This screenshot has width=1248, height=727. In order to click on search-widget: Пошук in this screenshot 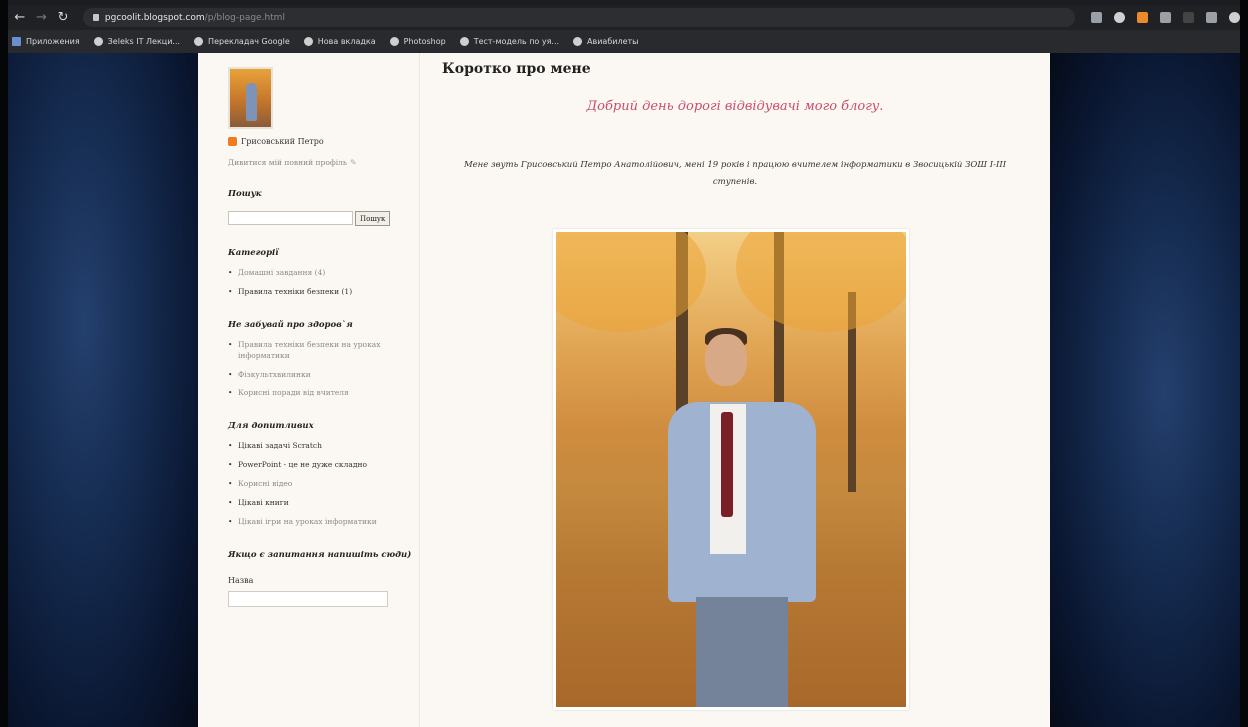, I will do `click(323, 218)`.